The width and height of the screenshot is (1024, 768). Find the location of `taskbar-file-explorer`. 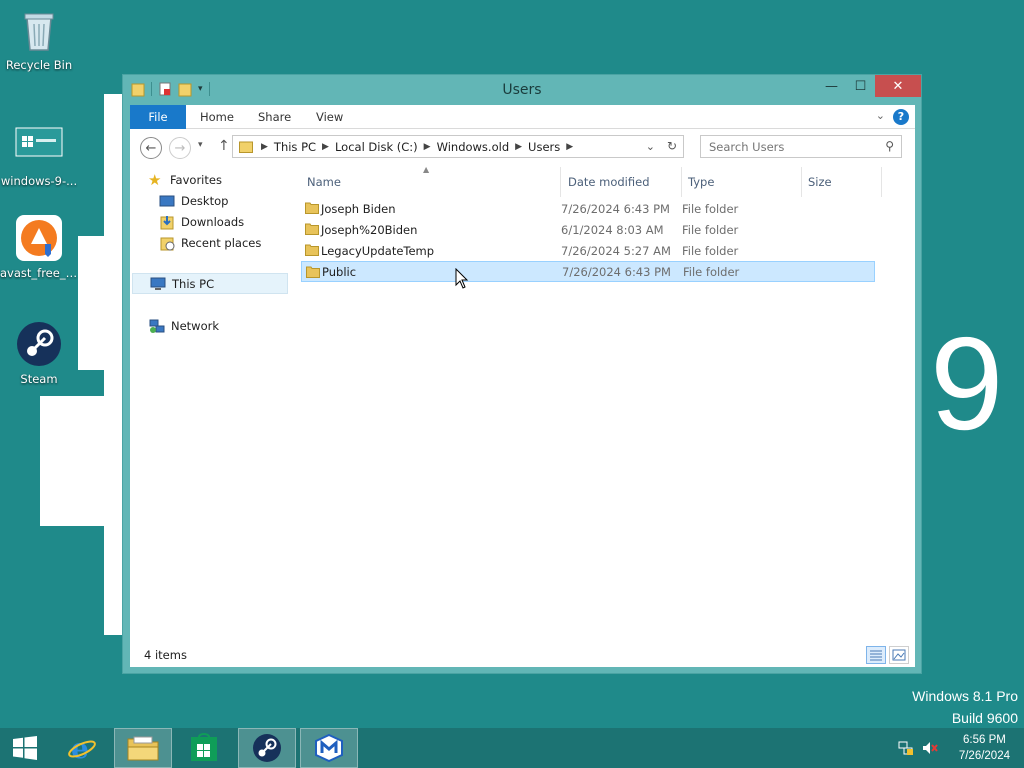

taskbar-file-explorer is located at coordinates (143, 748).